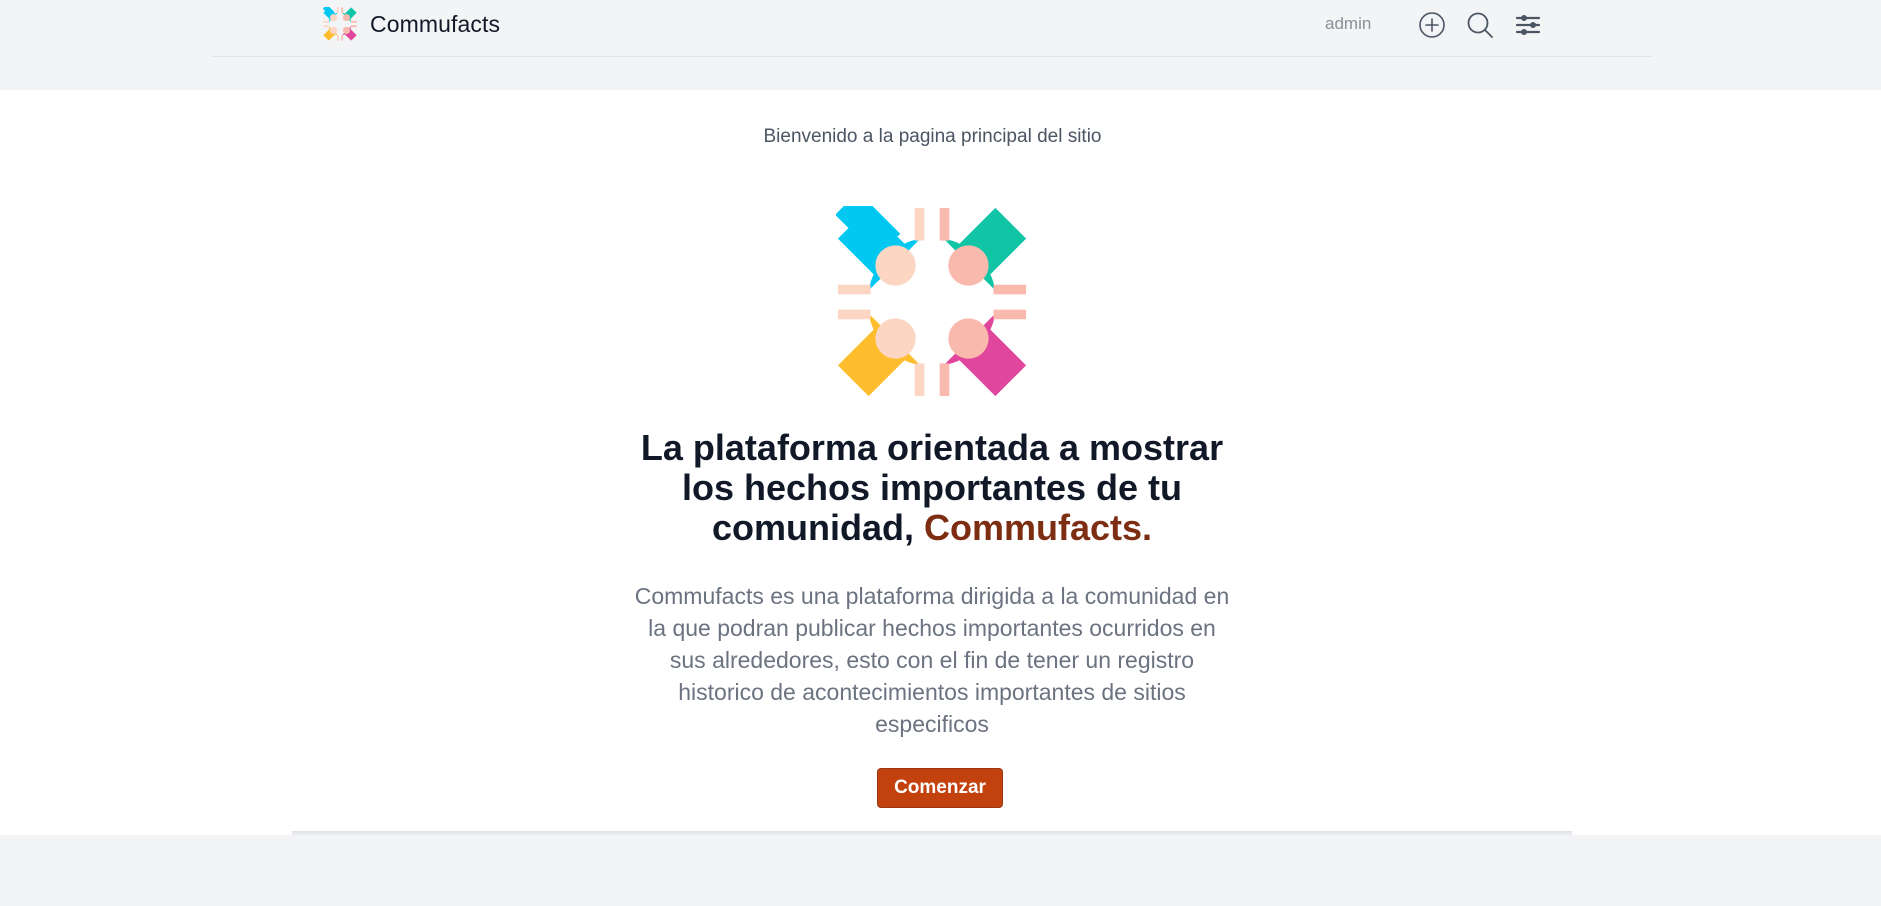 The image size is (1881, 906). I want to click on top-nav: Commufacts admin, so click(932, 28).